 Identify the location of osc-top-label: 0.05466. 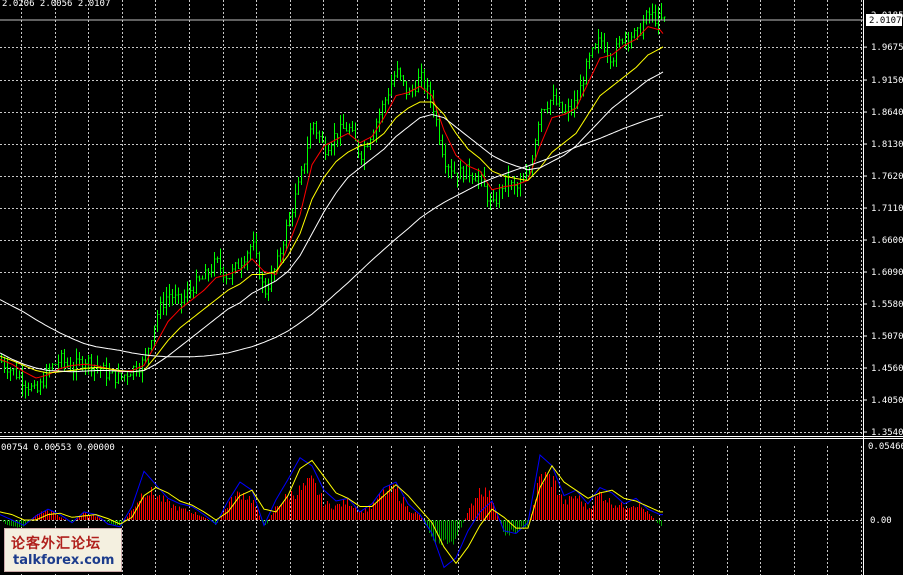
(885, 447).